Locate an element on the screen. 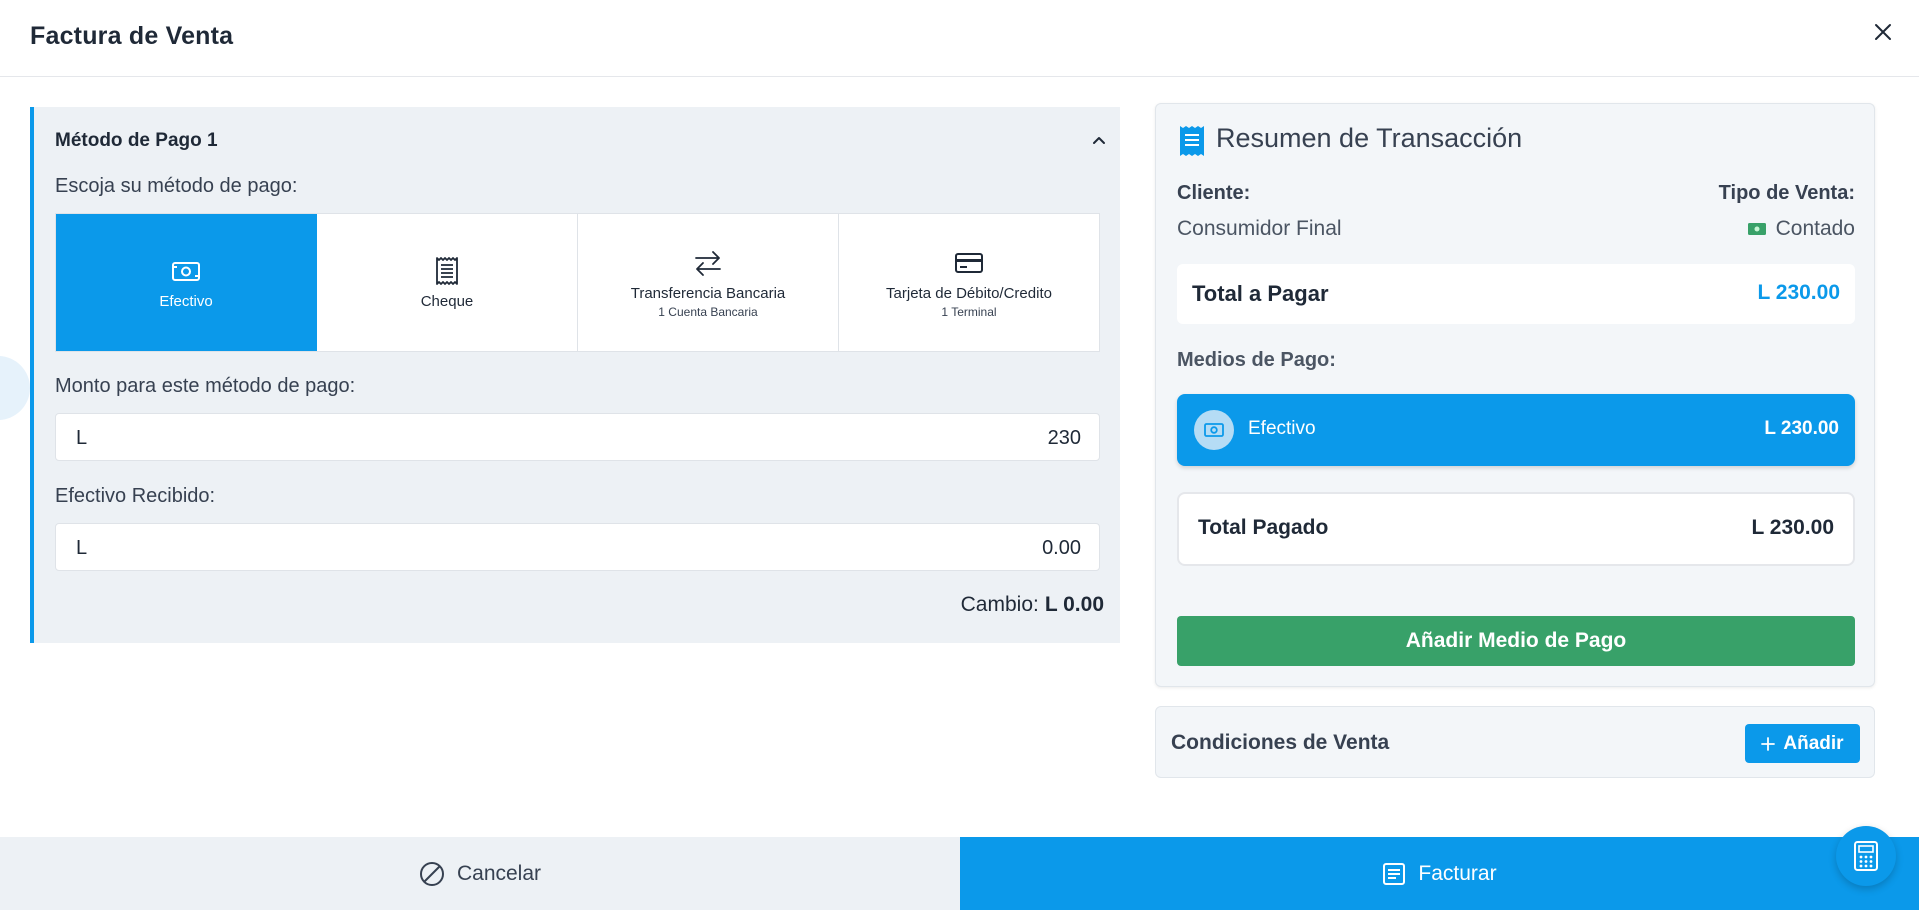 The image size is (1919, 910). payment-methods-label: Medios de Pago: is located at coordinates (1256, 360).